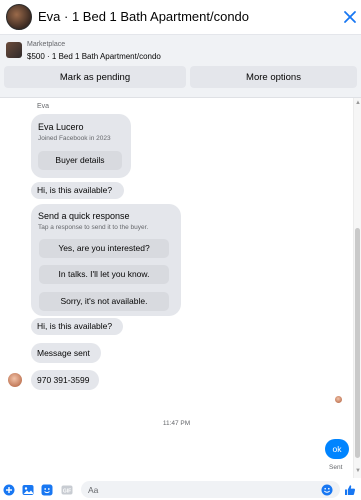 This screenshot has width=361, height=500. I want to click on message-bubble: 970 391-3599, so click(65, 380).